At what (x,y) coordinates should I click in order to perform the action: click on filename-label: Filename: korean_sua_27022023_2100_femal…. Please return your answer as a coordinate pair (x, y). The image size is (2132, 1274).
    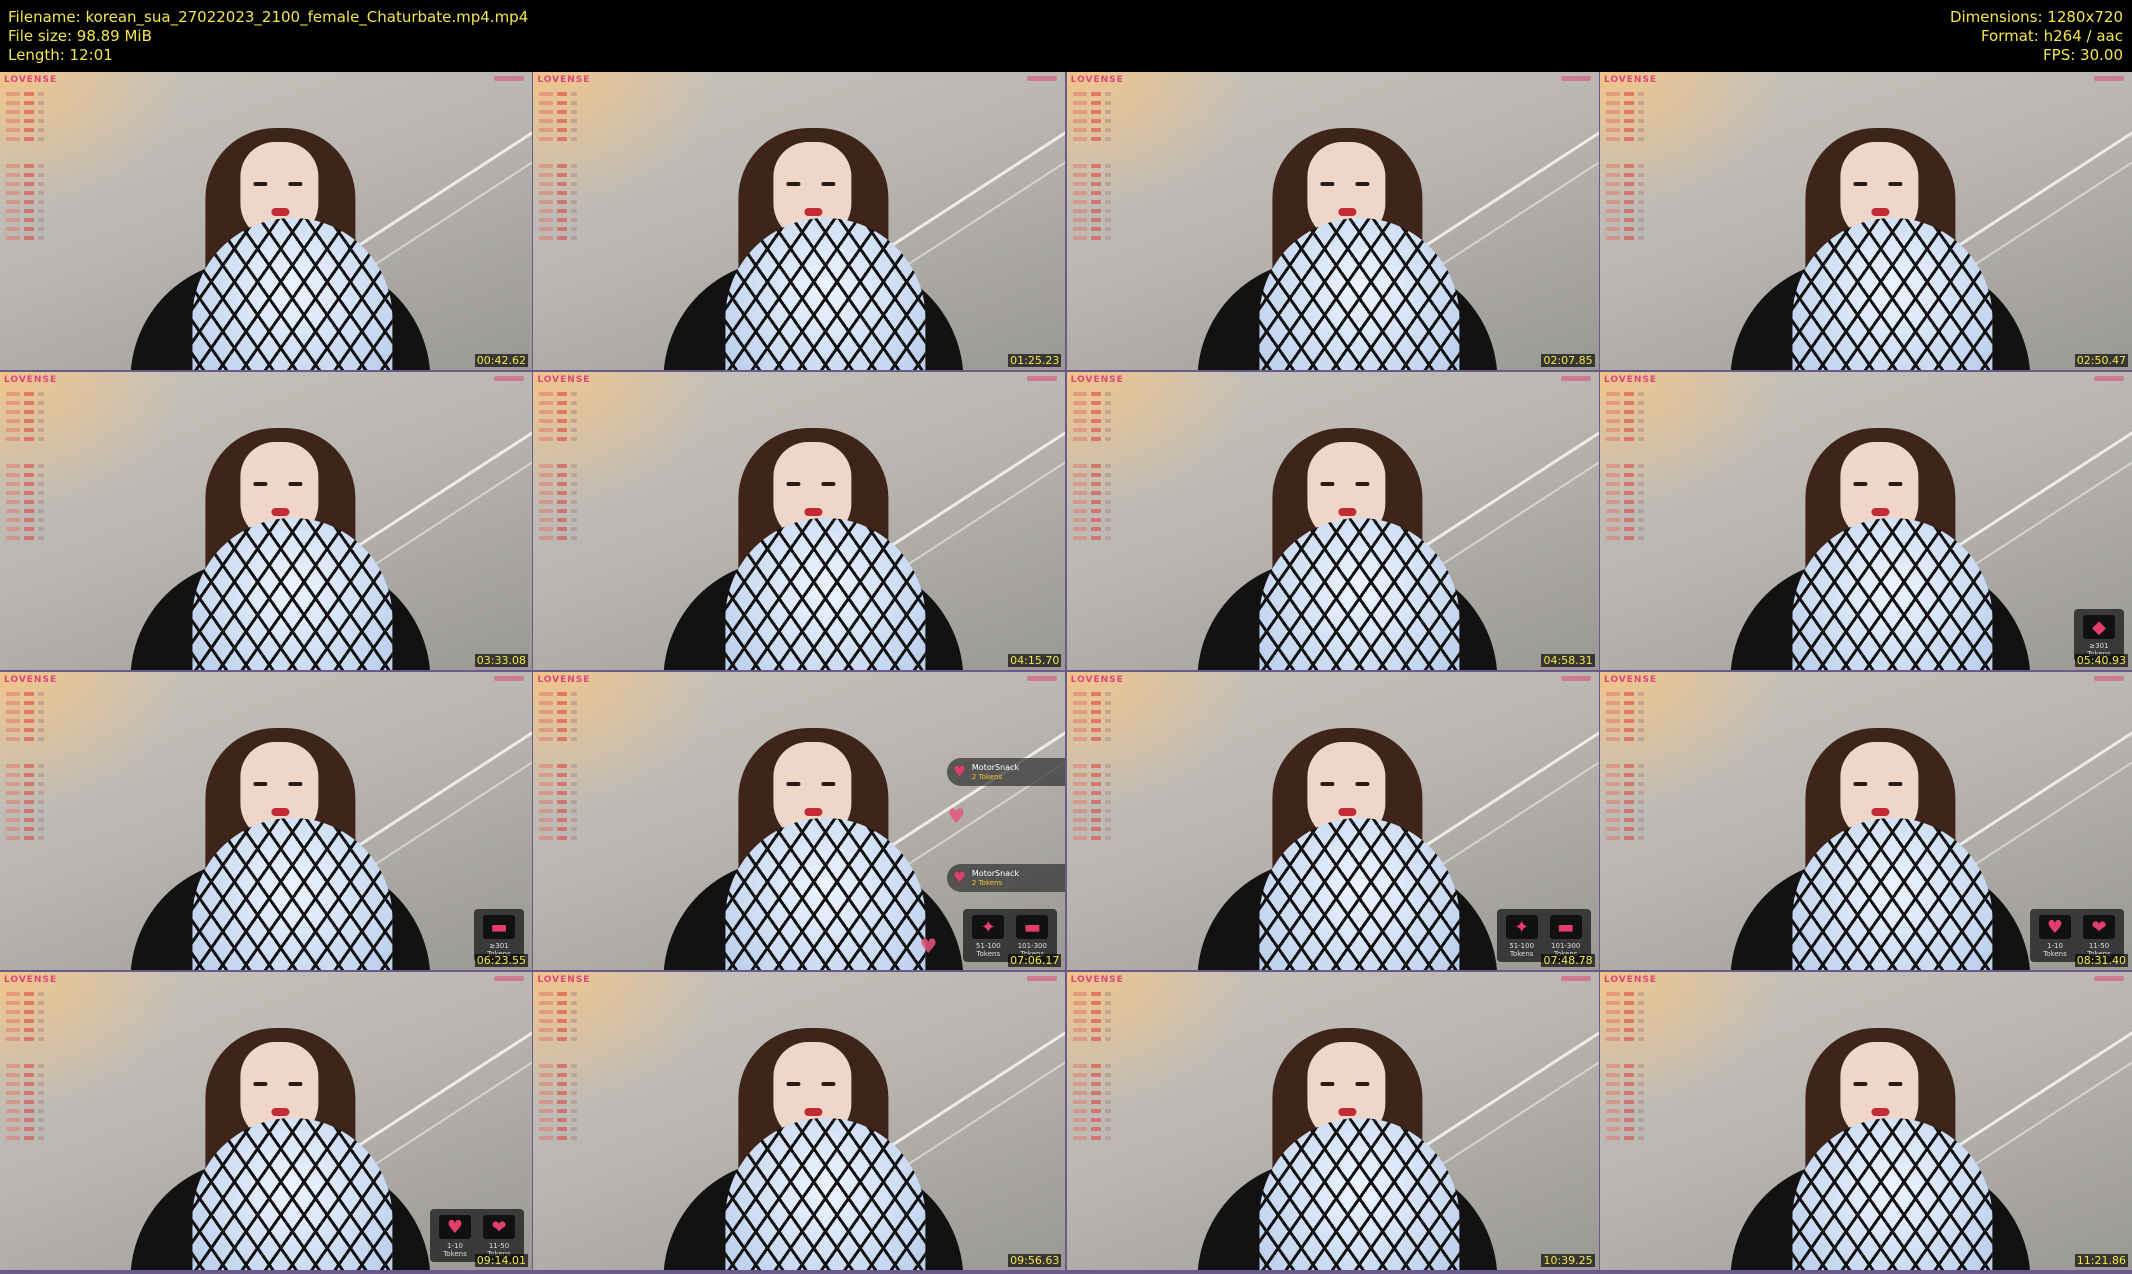
    Looking at the image, I should click on (268, 17).